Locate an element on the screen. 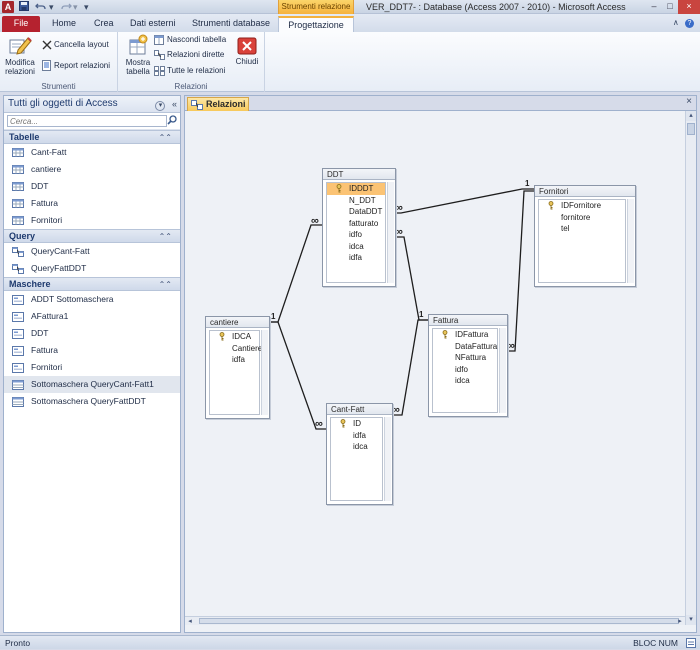  table-title-ddt: DDT is located at coordinates (359, 174).